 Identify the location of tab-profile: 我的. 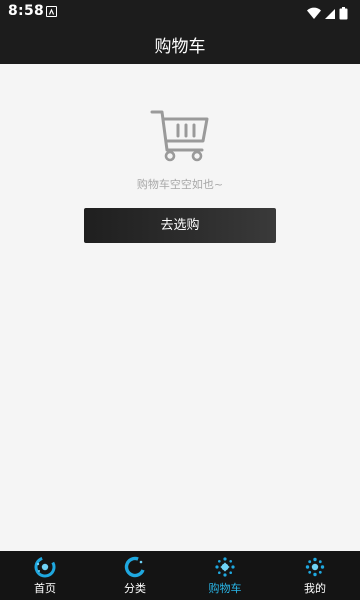
(315, 575).